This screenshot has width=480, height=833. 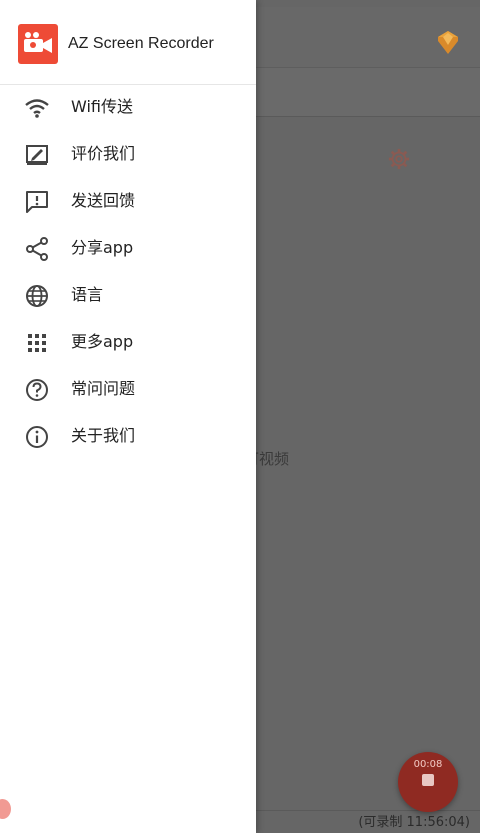 I want to click on rate-icon, so click(x=37, y=155).